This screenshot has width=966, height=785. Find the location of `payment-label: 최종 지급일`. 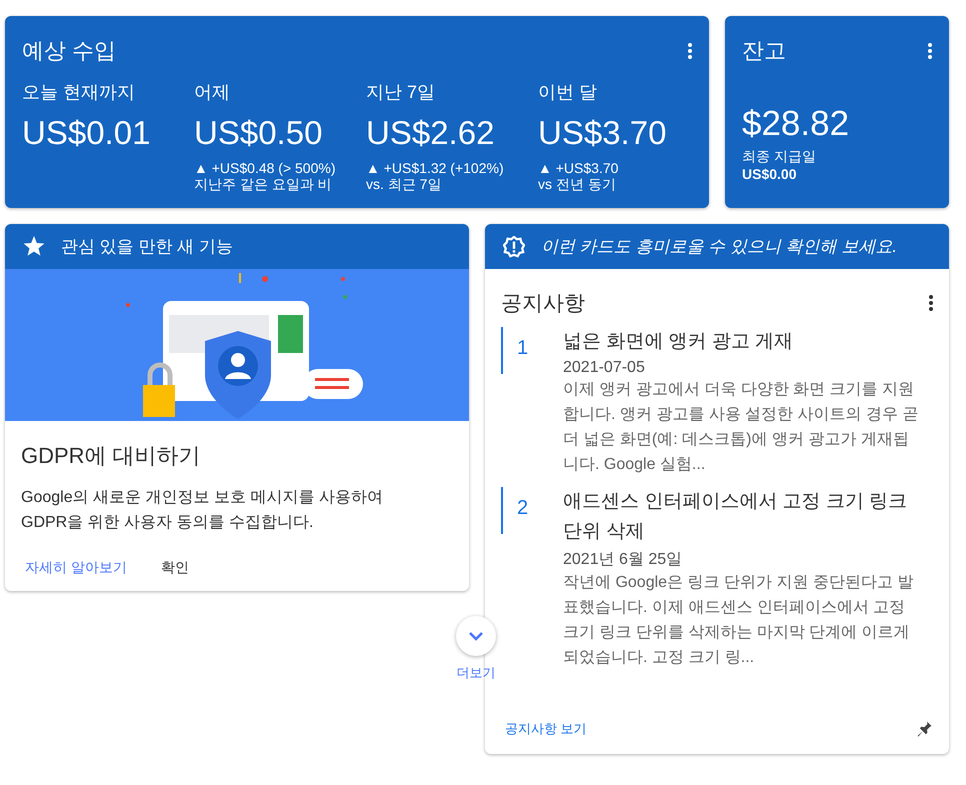

payment-label: 최종 지급일 is located at coordinates (779, 157).